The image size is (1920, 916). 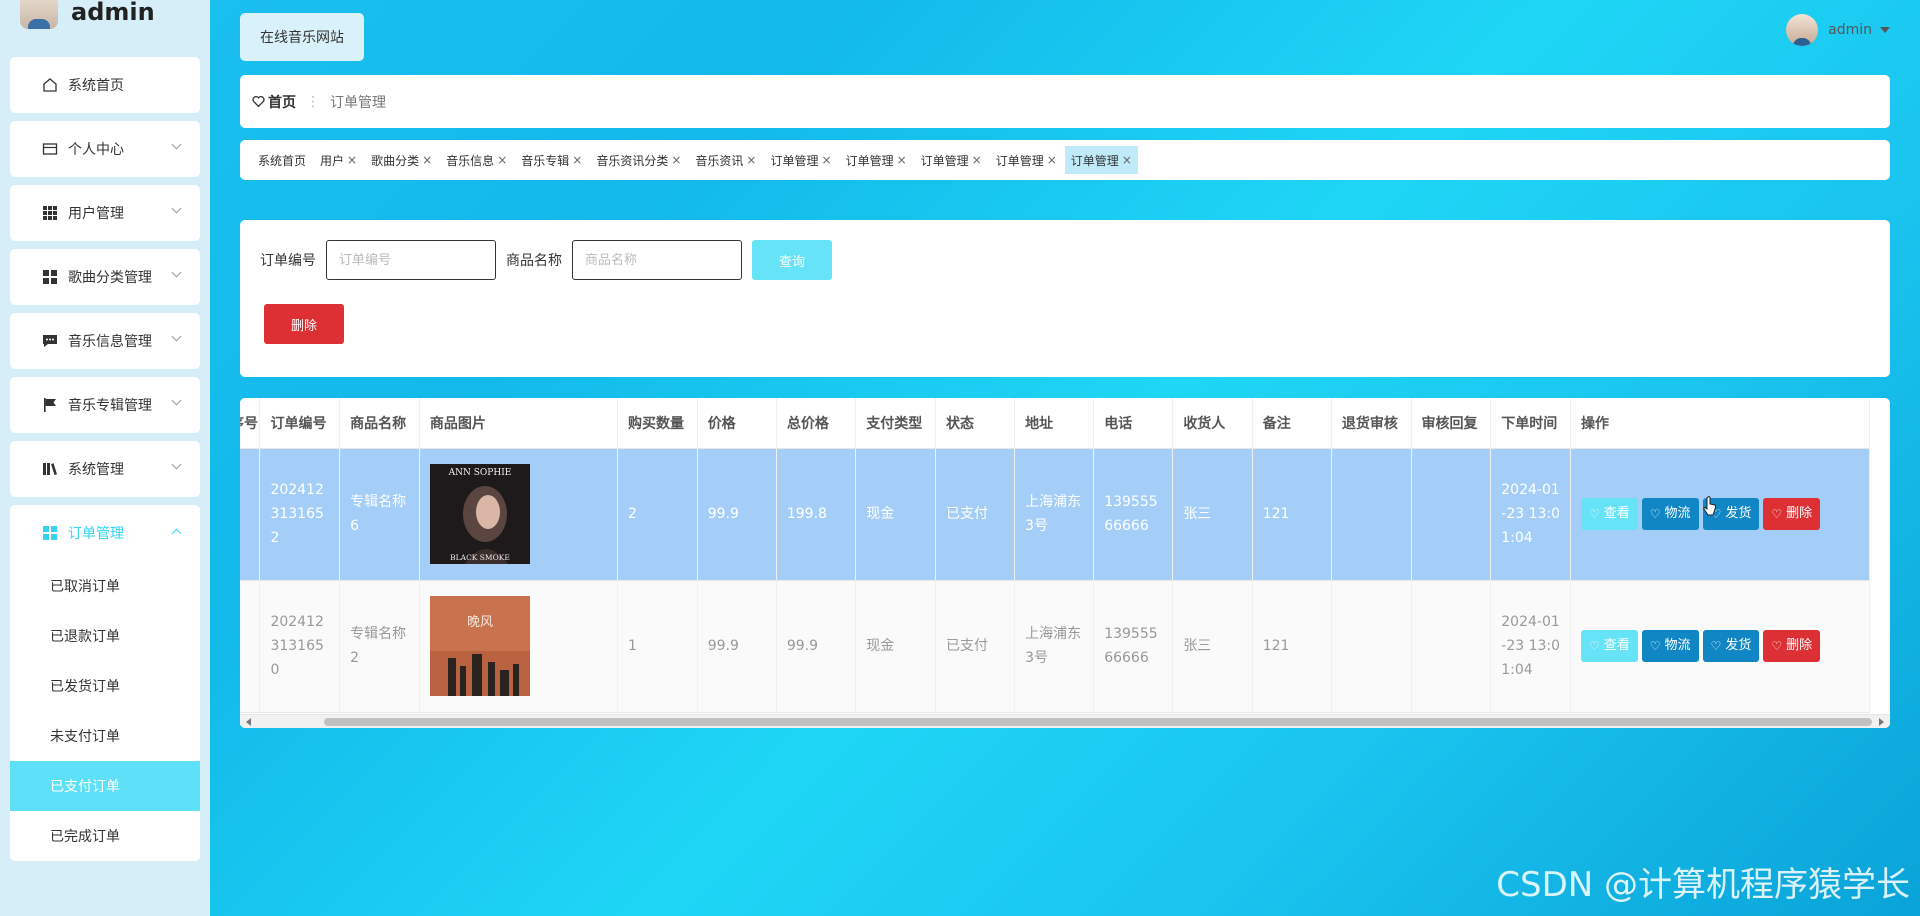 What do you see at coordinates (105, 405) in the screenshot?
I see `sidebar-item-album: 音乐专辑管理` at bounding box center [105, 405].